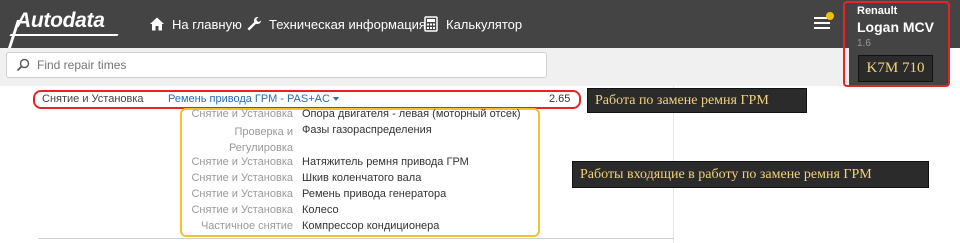 The image size is (960, 243). What do you see at coordinates (830, 16) in the screenshot?
I see `notification-dot` at bounding box center [830, 16].